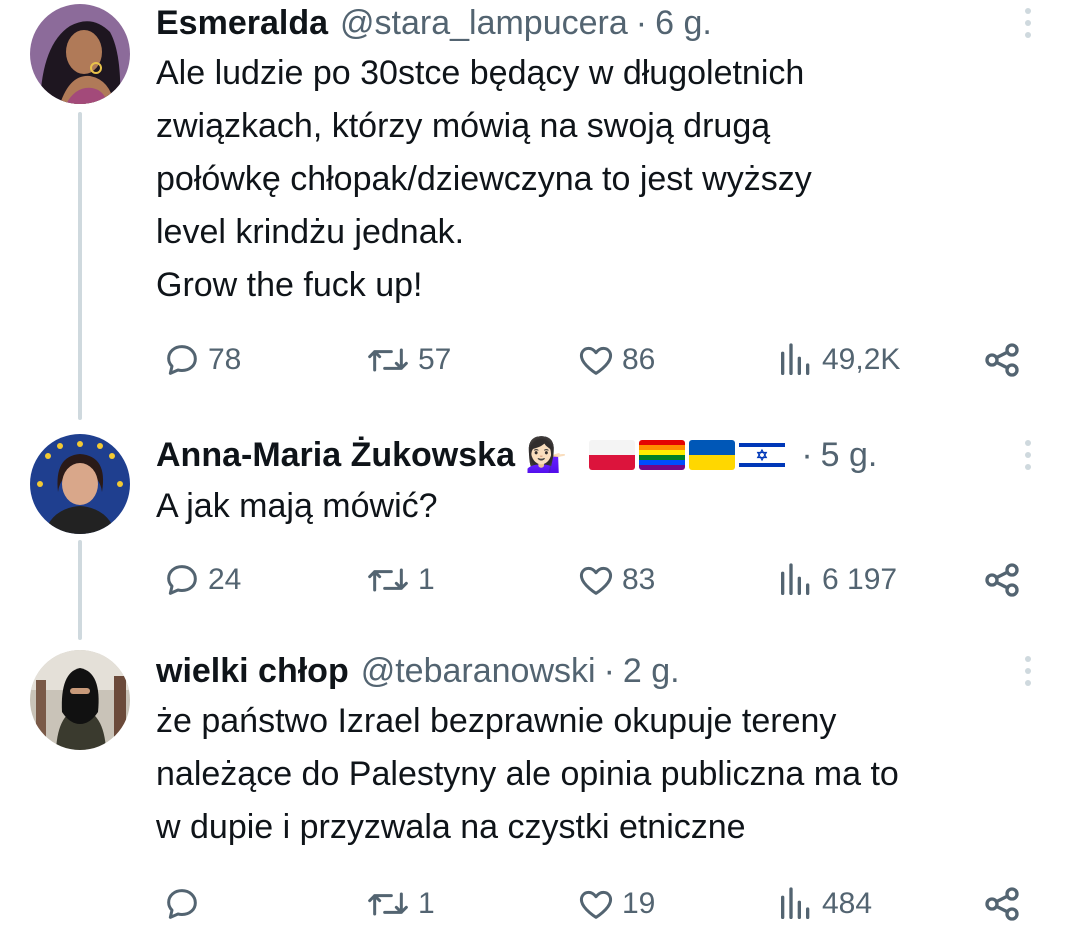 This screenshot has height=930, width=1077. What do you see at coordinates (201, 580) in the screenshot?
I see `reply-button: 24` at bounding box center [201, 580].